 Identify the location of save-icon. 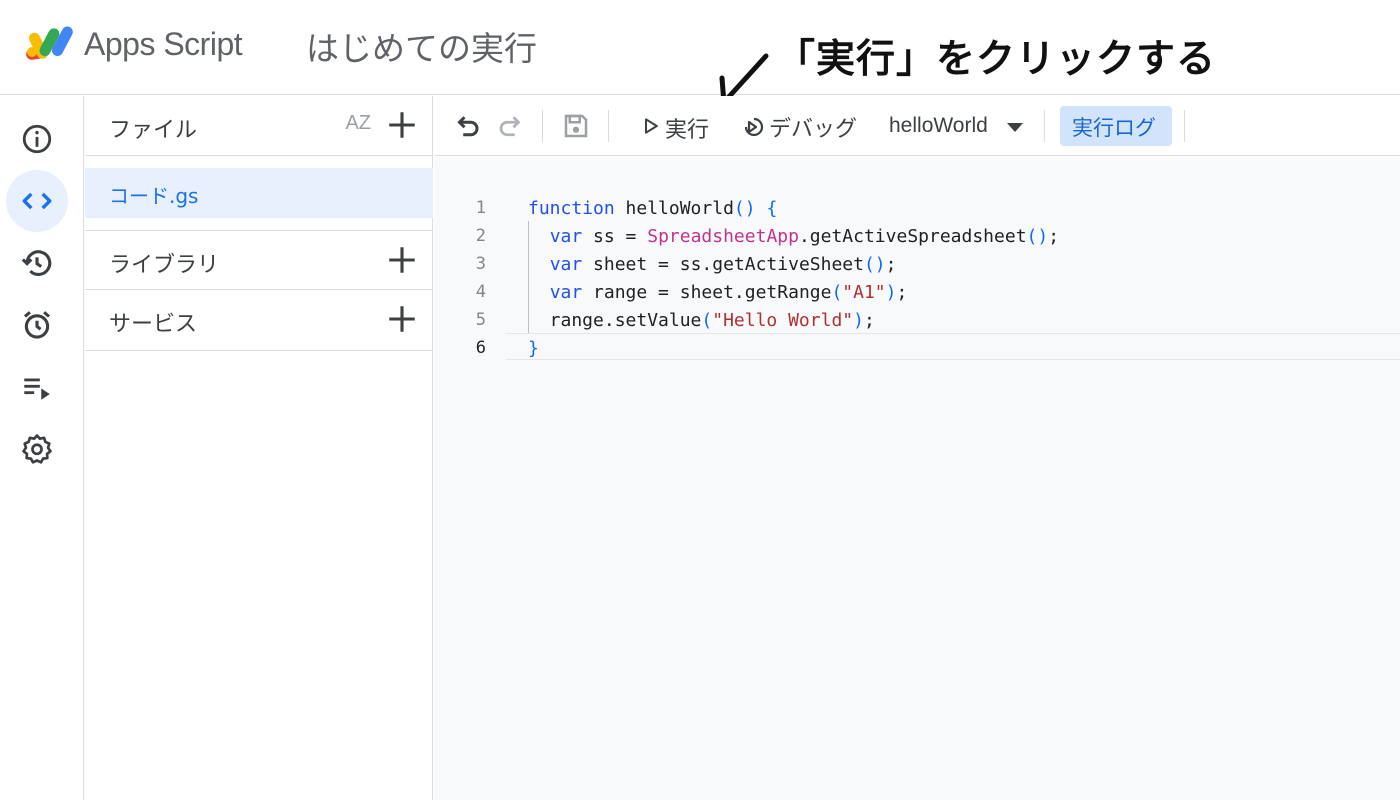
(576, 126).